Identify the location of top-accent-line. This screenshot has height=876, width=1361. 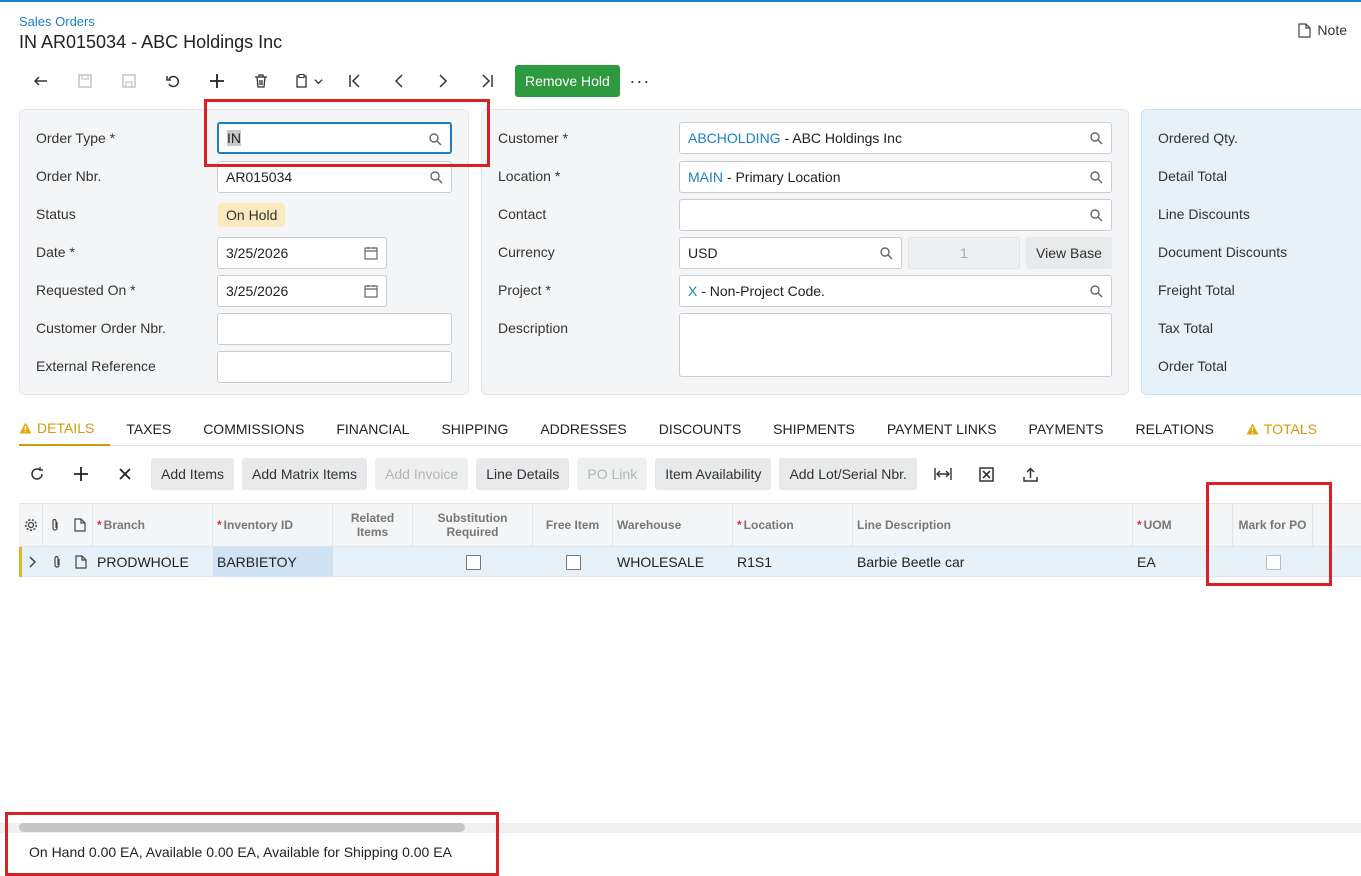
(680, 1).